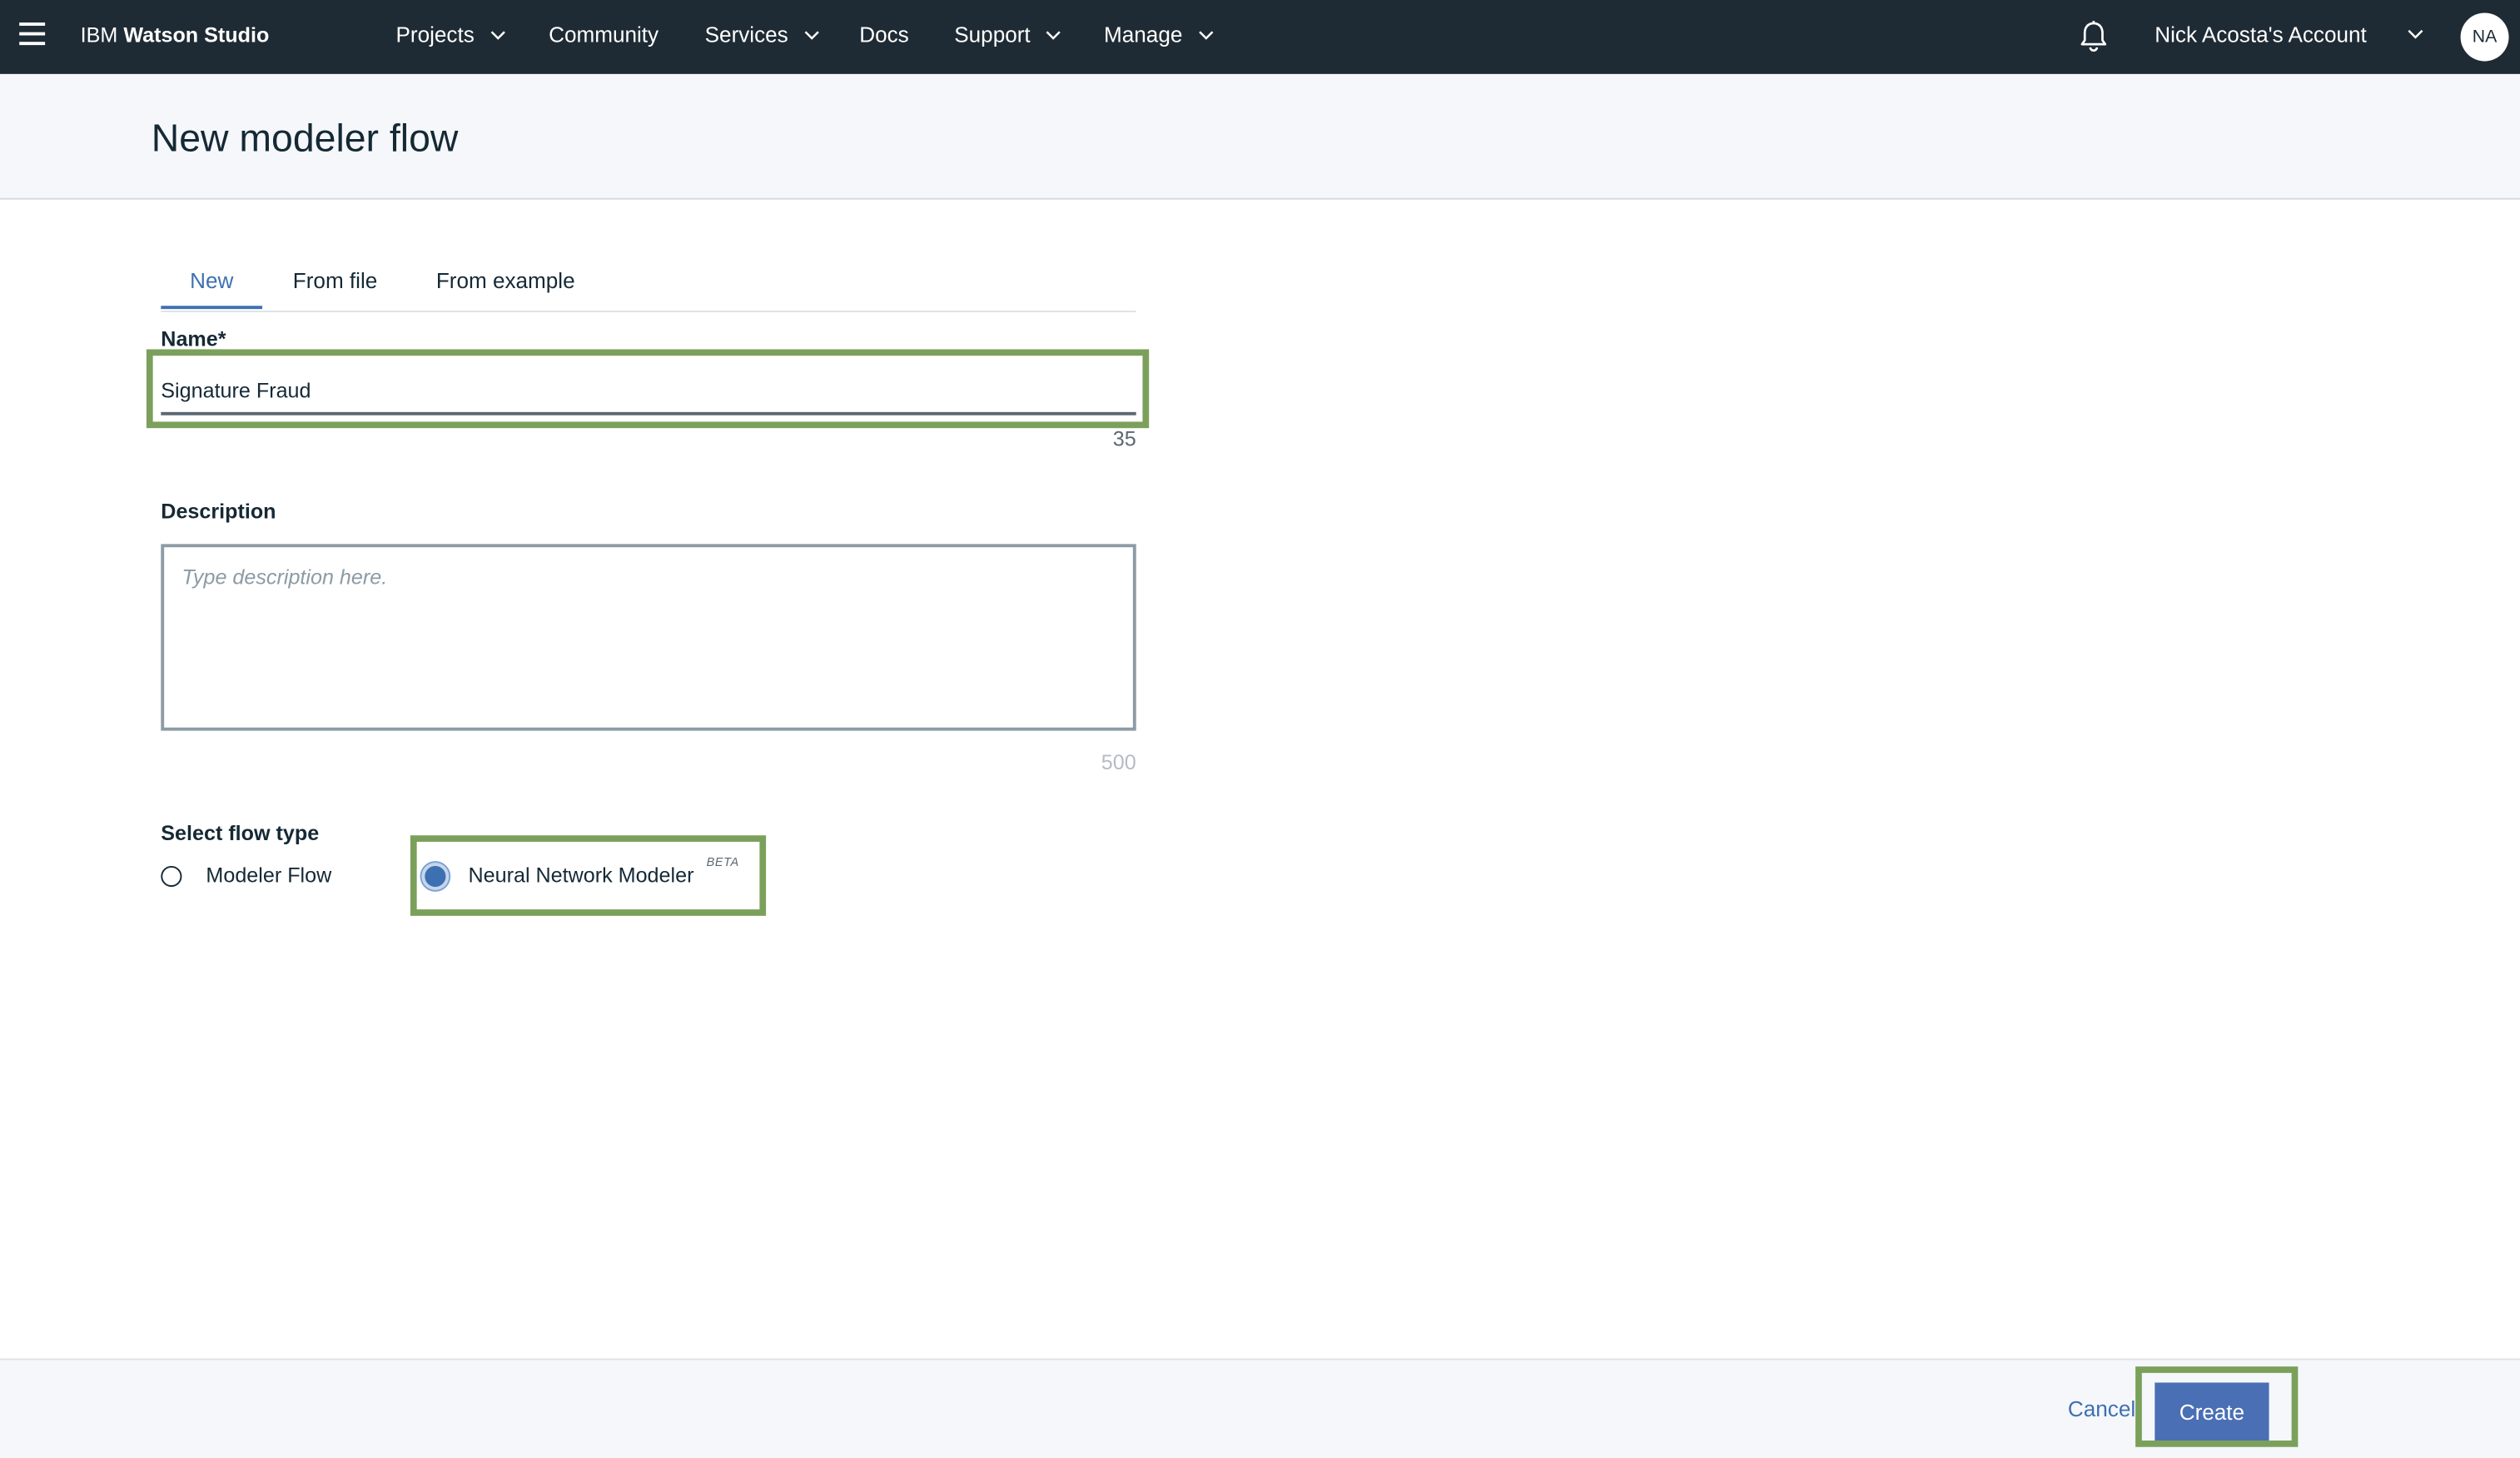  What do you see at coordinates (2415, 35) in the screenshot?
I see `account-chevron-icon` at bounding box center [2415, 35].